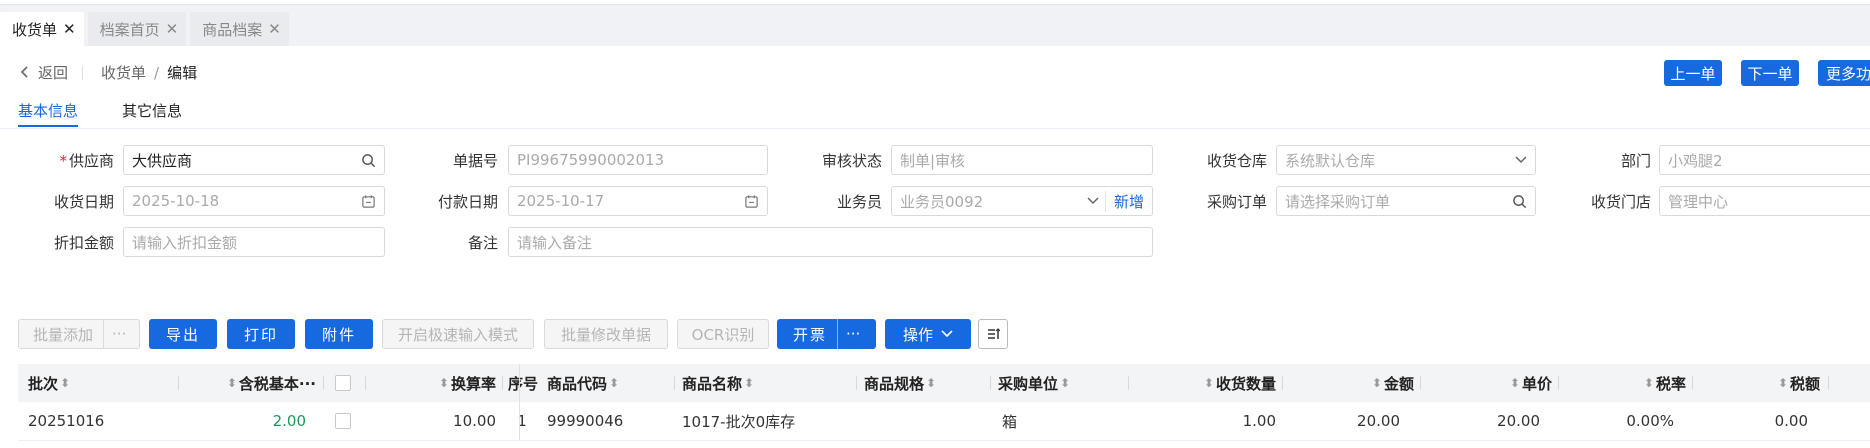  What do you see at coordinates (183, 334) in the screenshot?
I see `export-button: 导出` at bounding box center [183, 334].